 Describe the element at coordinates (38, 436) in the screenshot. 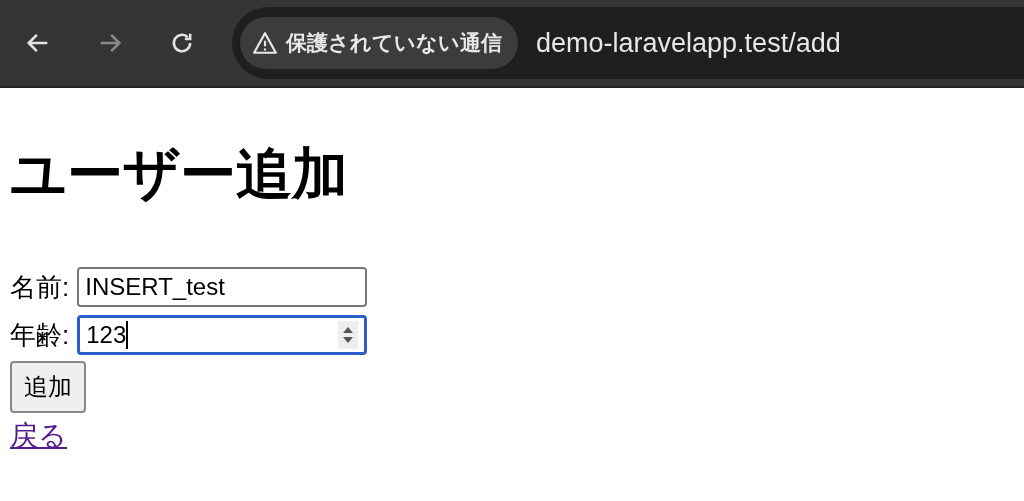

I see `back-link: 戻る` at that location.